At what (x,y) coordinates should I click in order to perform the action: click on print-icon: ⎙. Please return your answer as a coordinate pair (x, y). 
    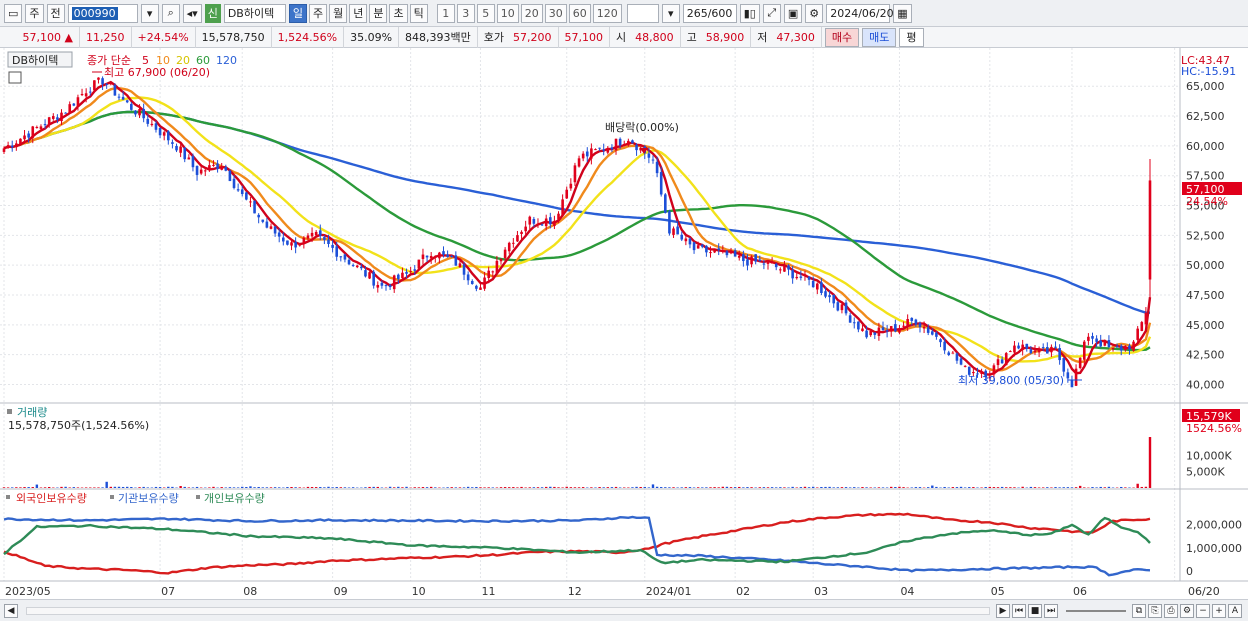
    Looking at the image, I should click on (1171, 610).